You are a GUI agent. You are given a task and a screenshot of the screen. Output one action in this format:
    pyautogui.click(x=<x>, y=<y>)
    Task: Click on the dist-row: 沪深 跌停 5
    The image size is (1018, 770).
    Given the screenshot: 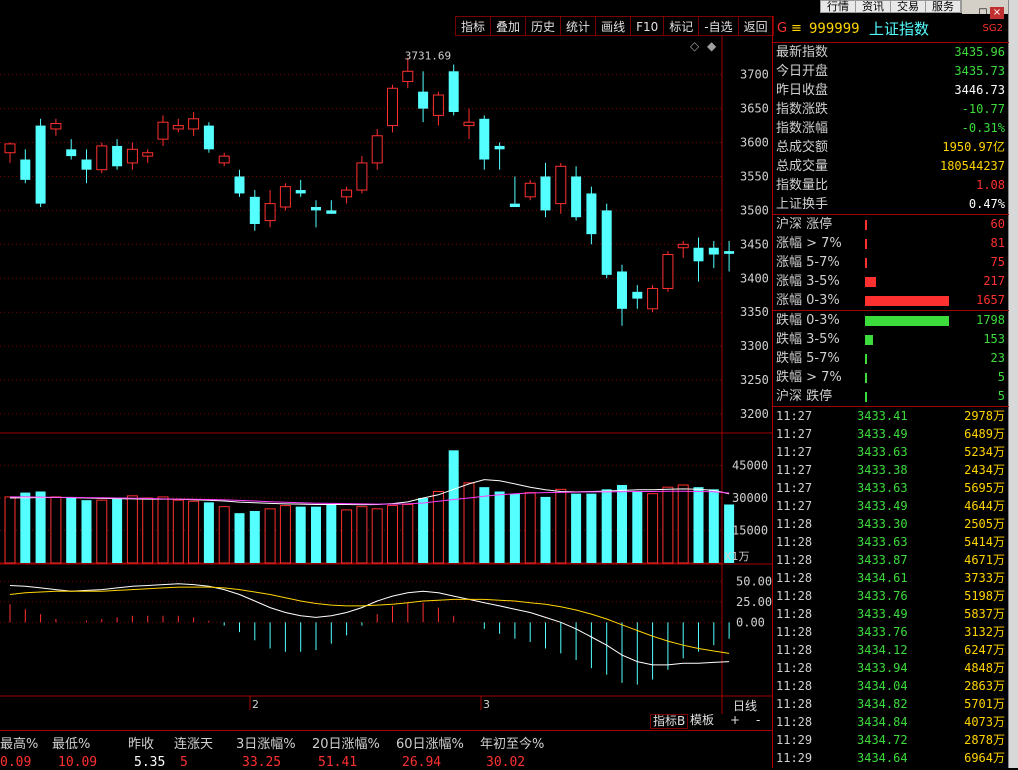 What is the action you would take?
    pyautogui.click(x=891, y=396)
    